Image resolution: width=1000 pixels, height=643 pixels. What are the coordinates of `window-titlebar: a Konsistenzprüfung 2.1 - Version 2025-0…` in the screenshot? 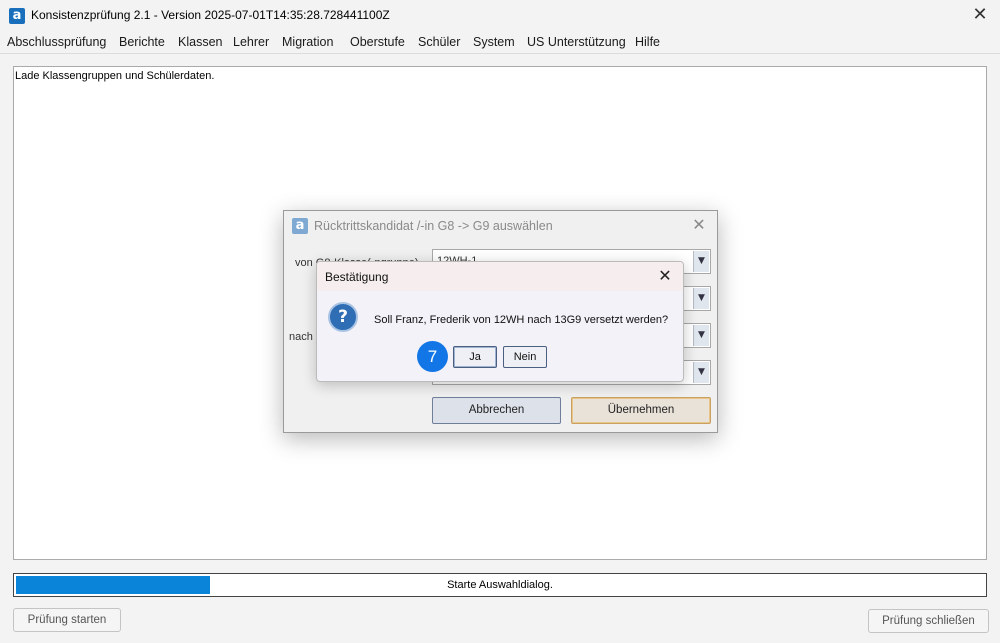 It's located at (500, 16).